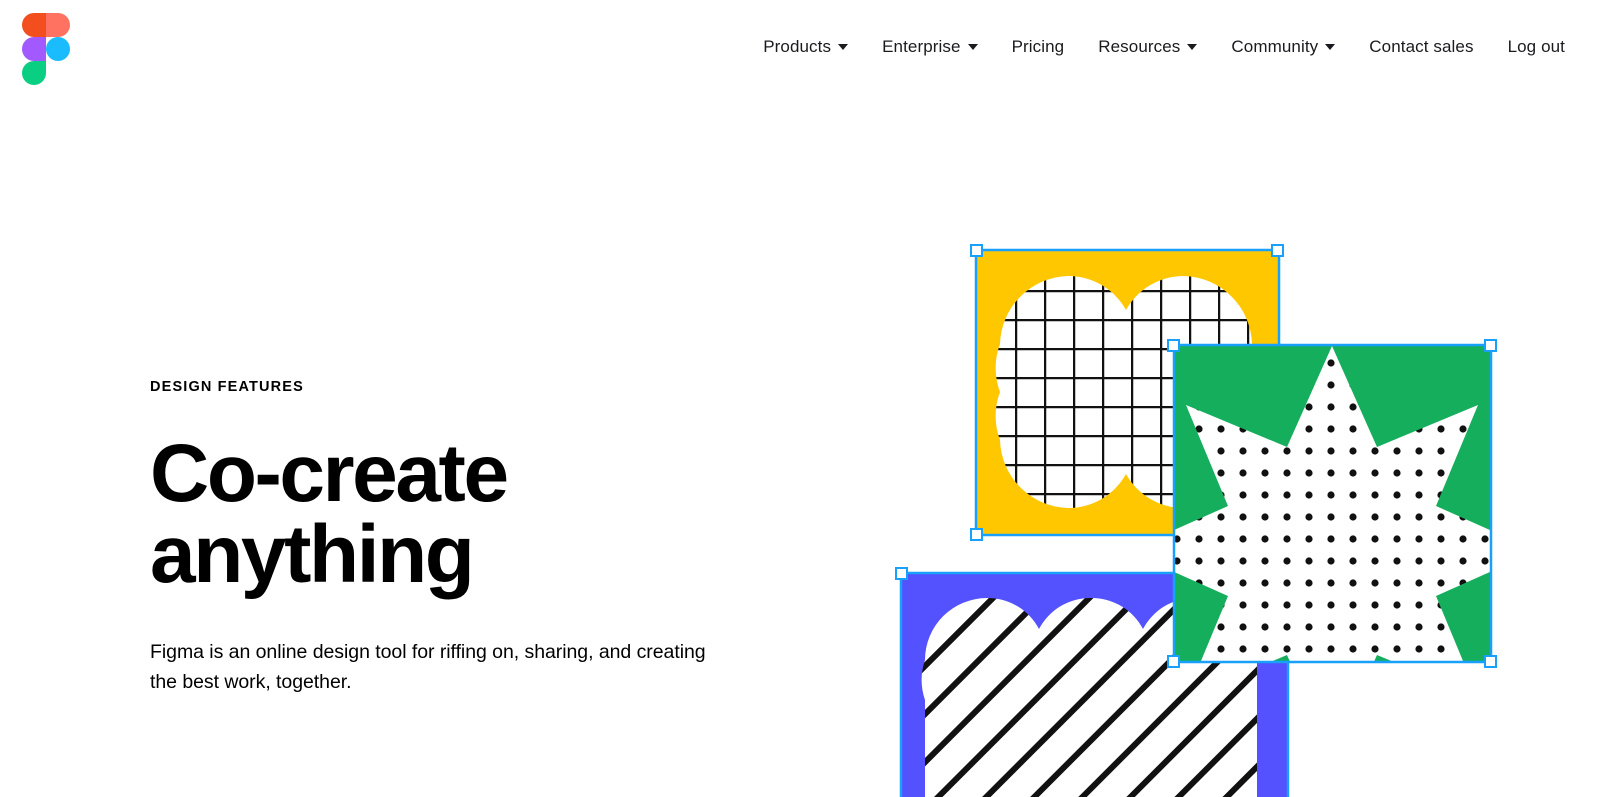 The image size is (1600, 797). I want to click on nav-resources-label: Resources, so click(1139, 46).